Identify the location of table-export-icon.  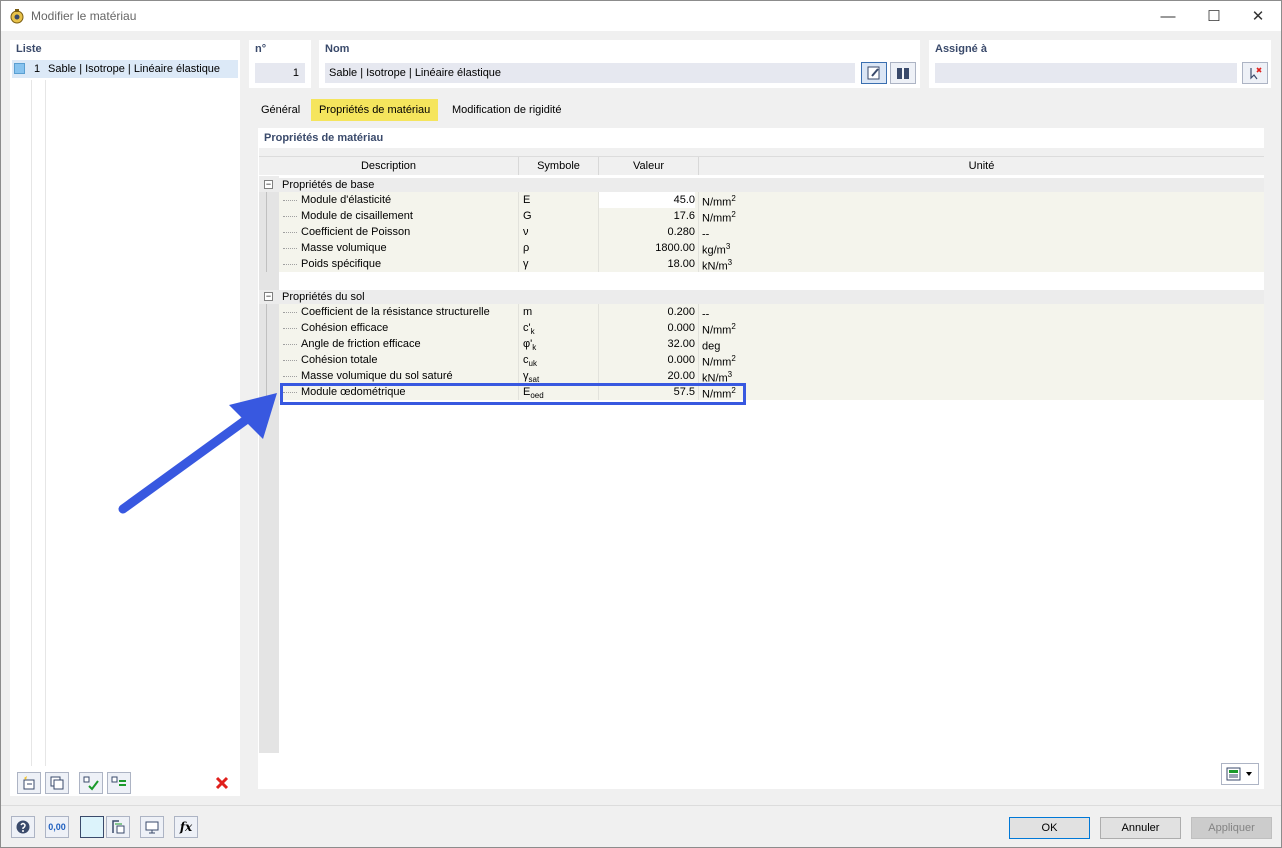
(1239, 774).